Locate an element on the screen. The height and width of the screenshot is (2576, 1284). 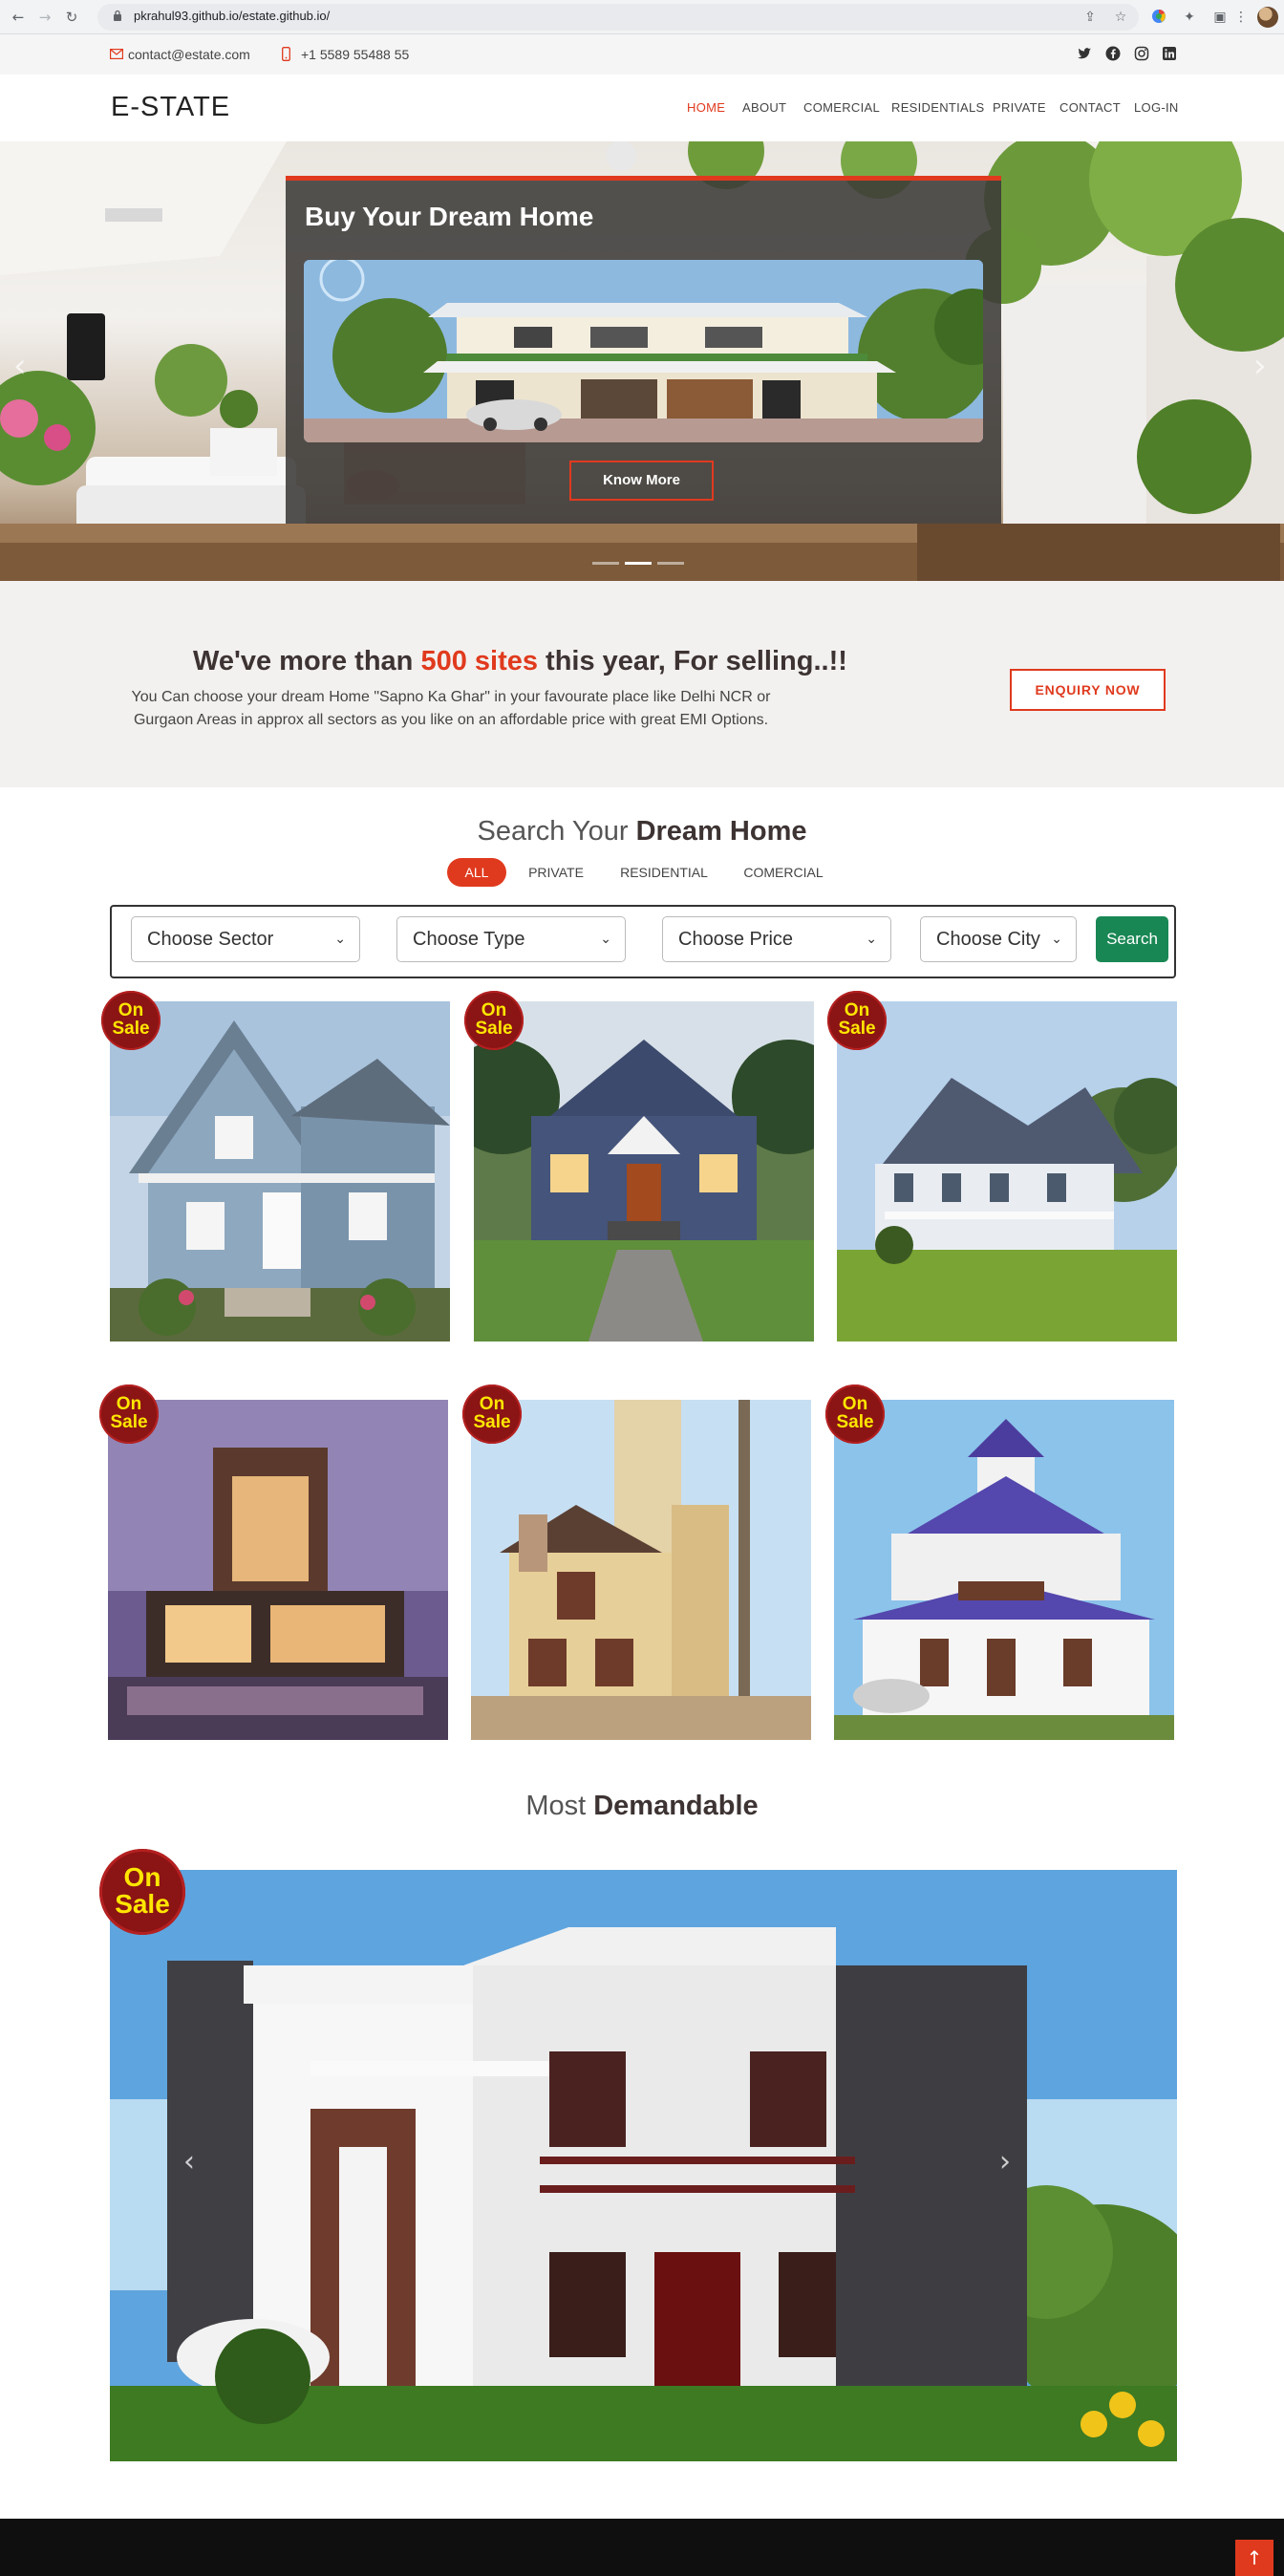
featured-section-title: Most Demandable is located at coordinates (642, 1806).